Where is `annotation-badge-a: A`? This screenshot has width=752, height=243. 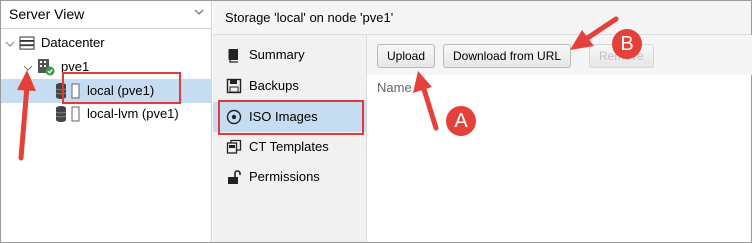 annotation-badge-a: A is located at coordinates (461, 121).